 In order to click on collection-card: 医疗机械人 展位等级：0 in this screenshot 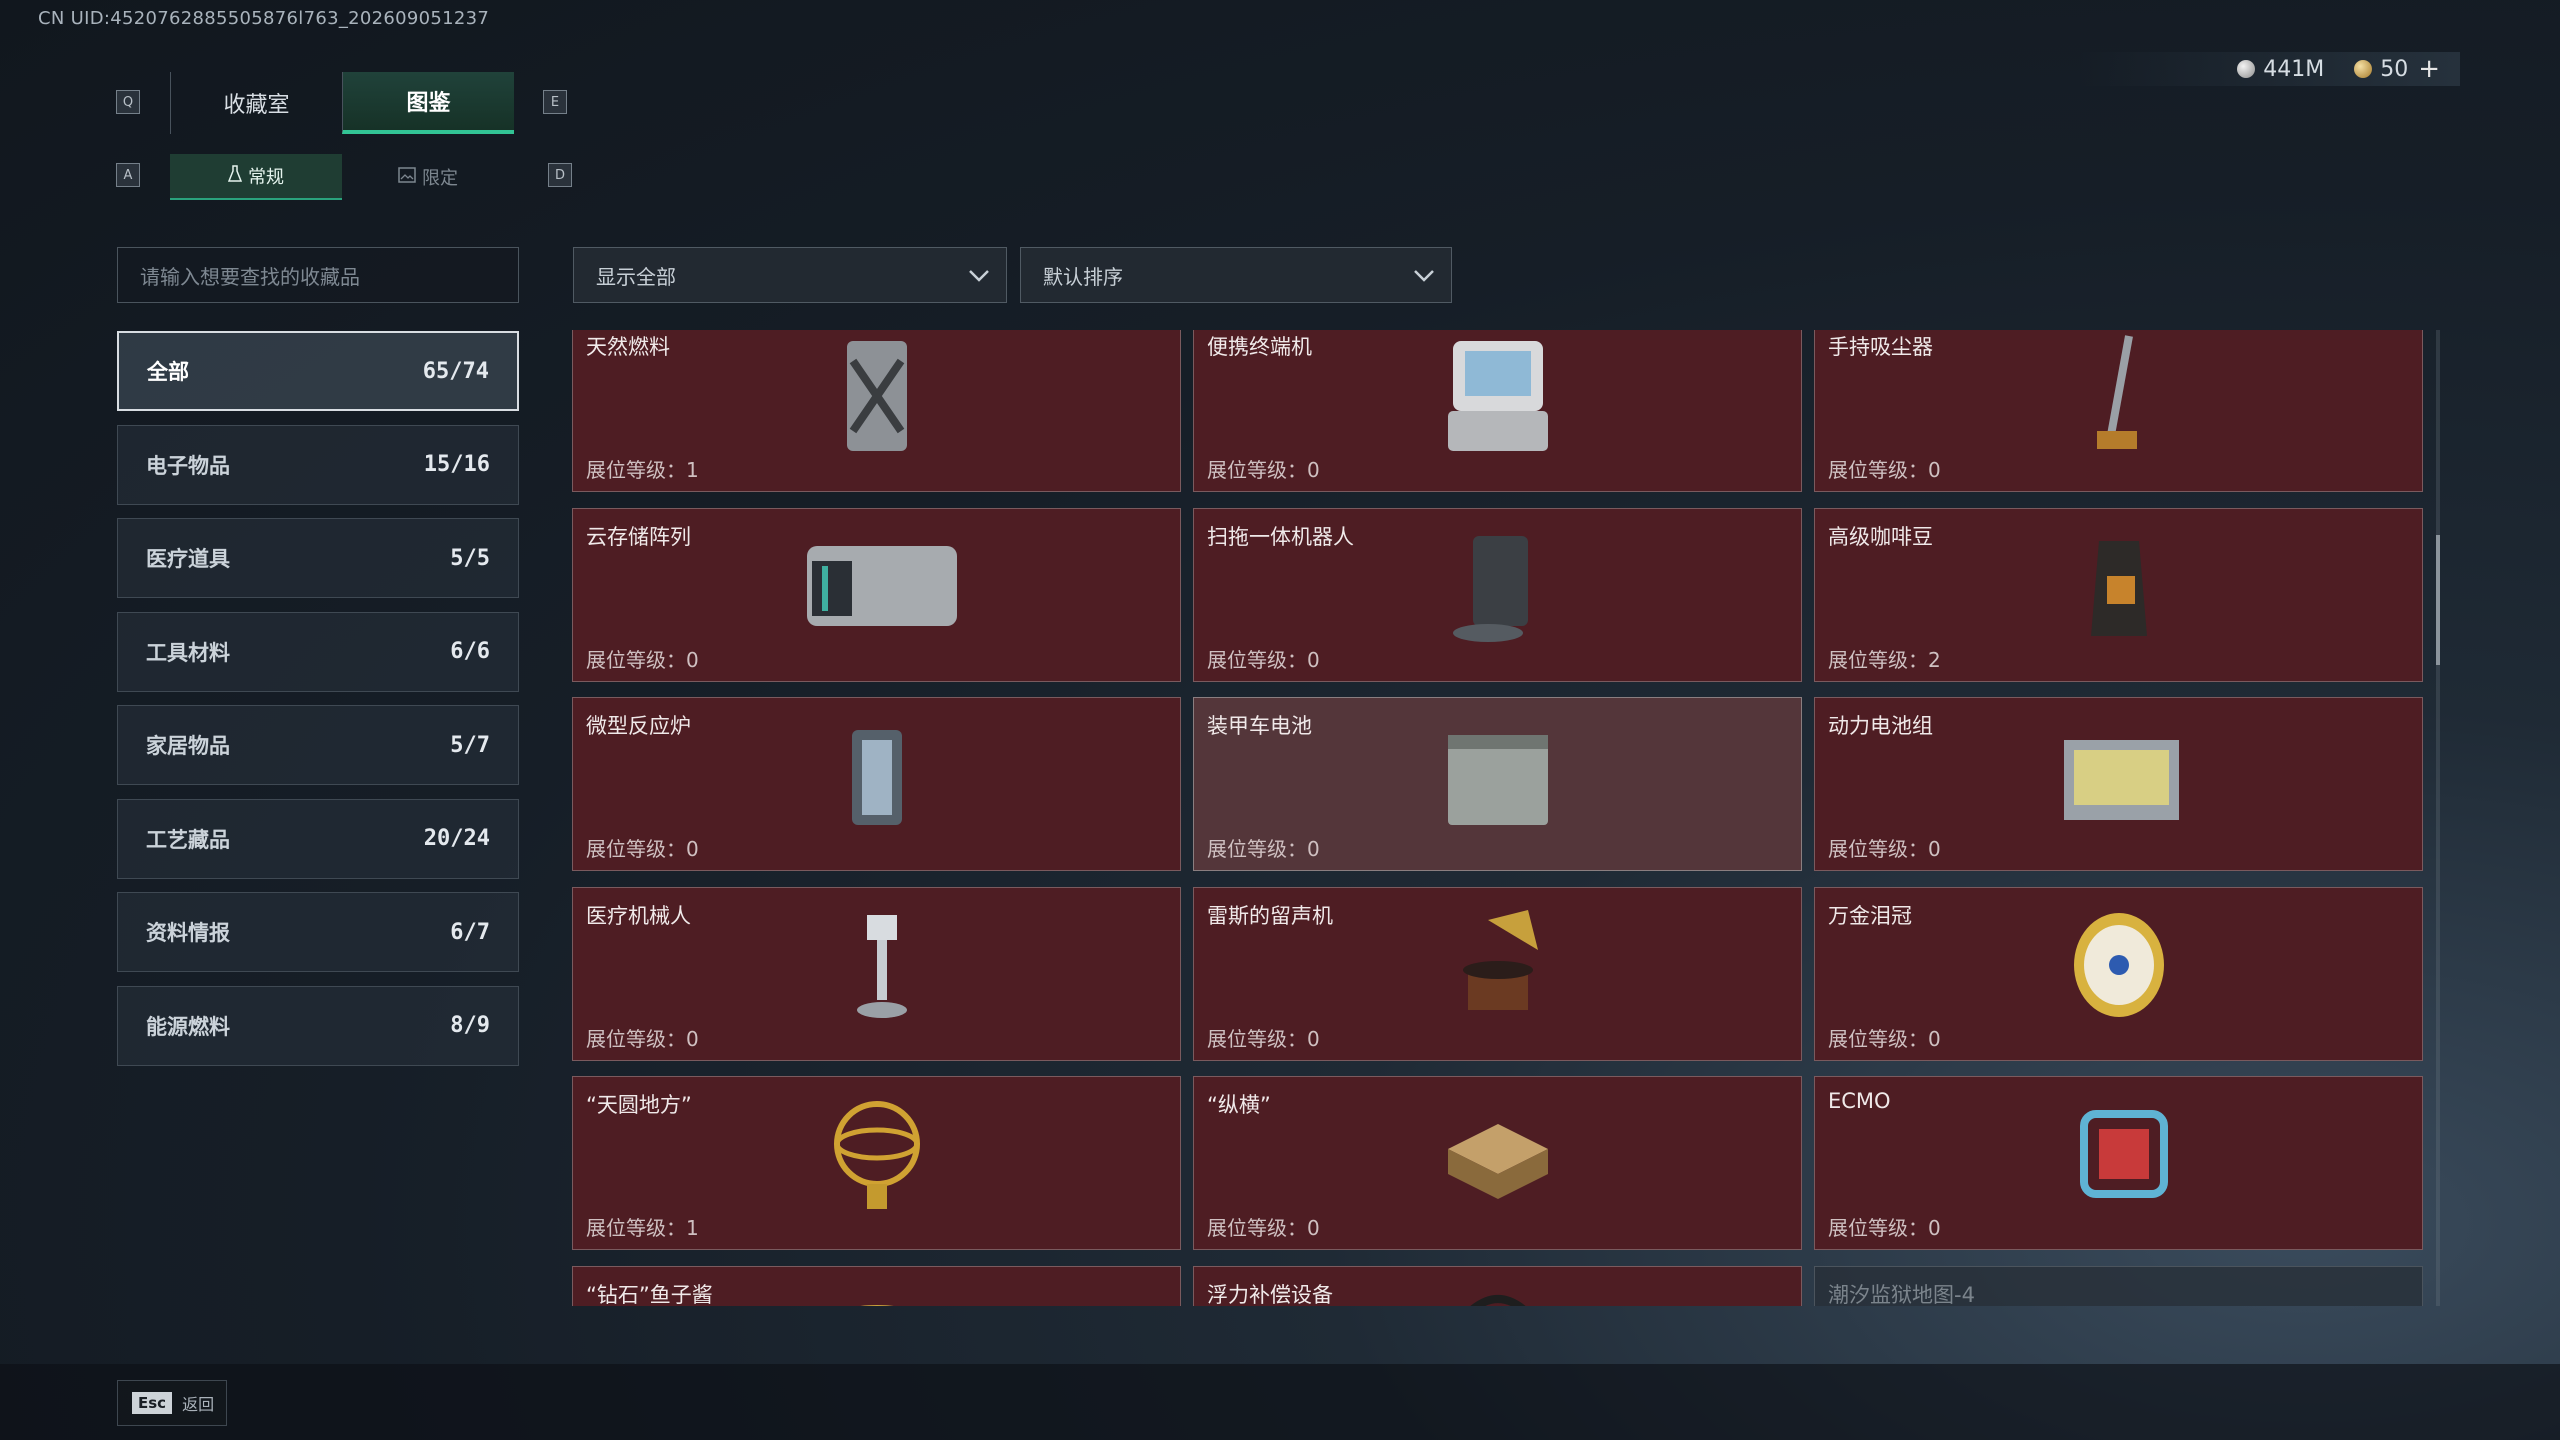, I will do `click(876, 973)`.